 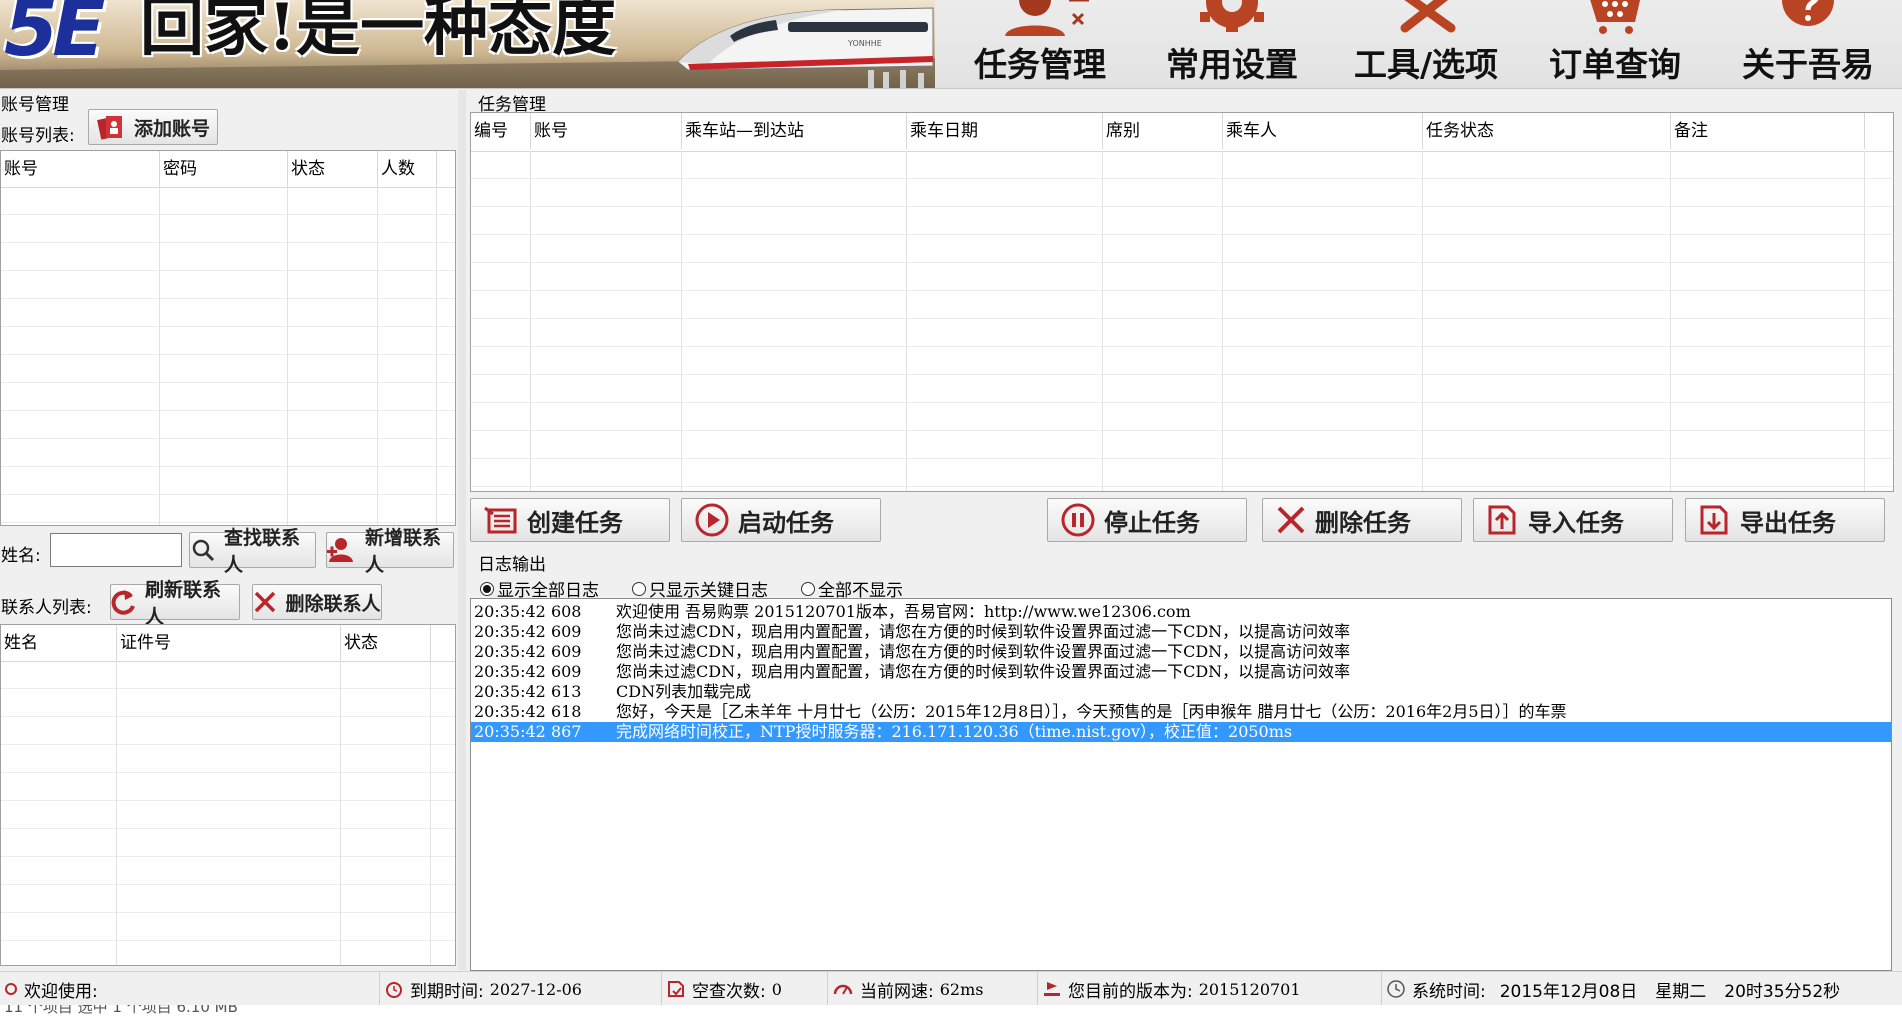 I want to click on delete-contact-button: 删除联系人, so click(x=317, y=602).